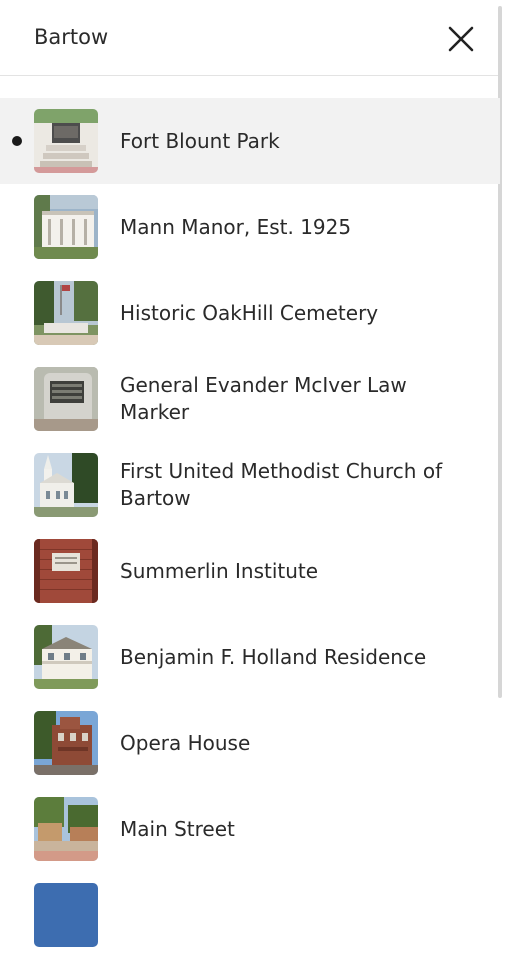 The height and width of the screenshot is (958, 507). I want to click on close-button, so click(461, 39).